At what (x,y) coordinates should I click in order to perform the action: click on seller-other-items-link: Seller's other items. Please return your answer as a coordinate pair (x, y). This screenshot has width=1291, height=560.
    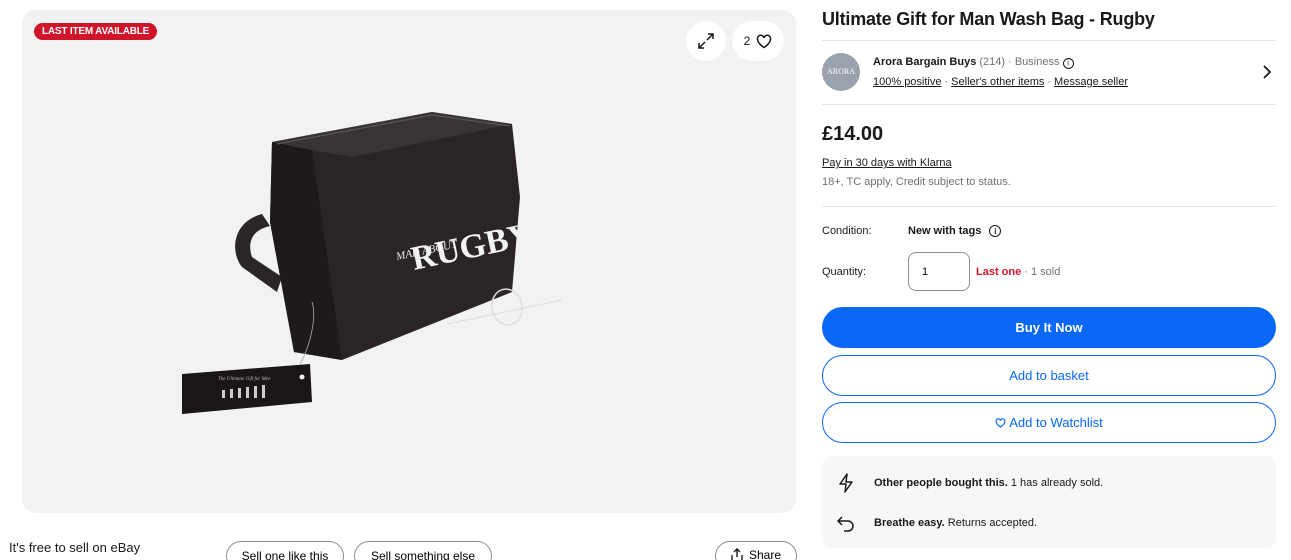
    Looking at the image, I should click on (997, 82).